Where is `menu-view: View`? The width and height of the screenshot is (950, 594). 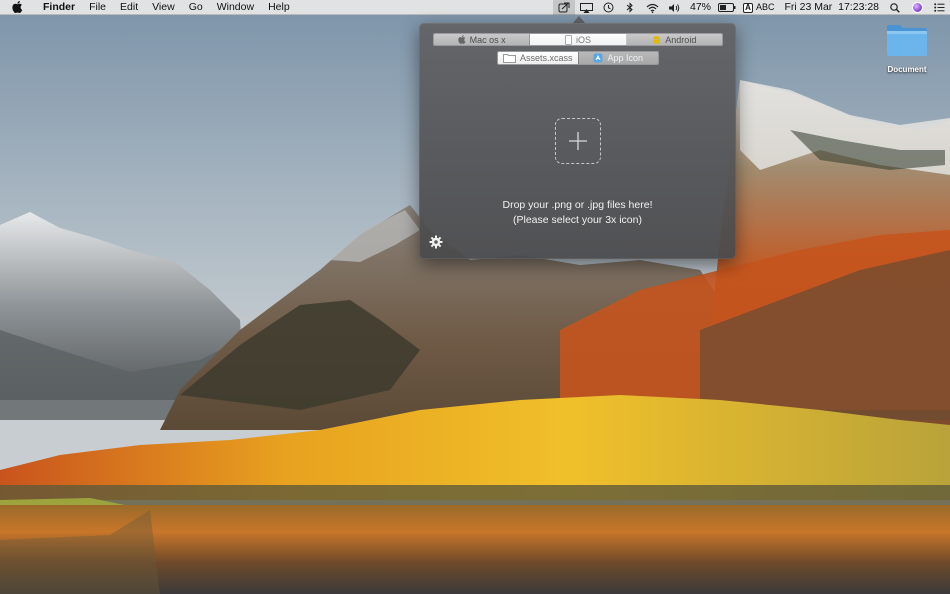 menu-view: View is located at coordinates (163, 7).